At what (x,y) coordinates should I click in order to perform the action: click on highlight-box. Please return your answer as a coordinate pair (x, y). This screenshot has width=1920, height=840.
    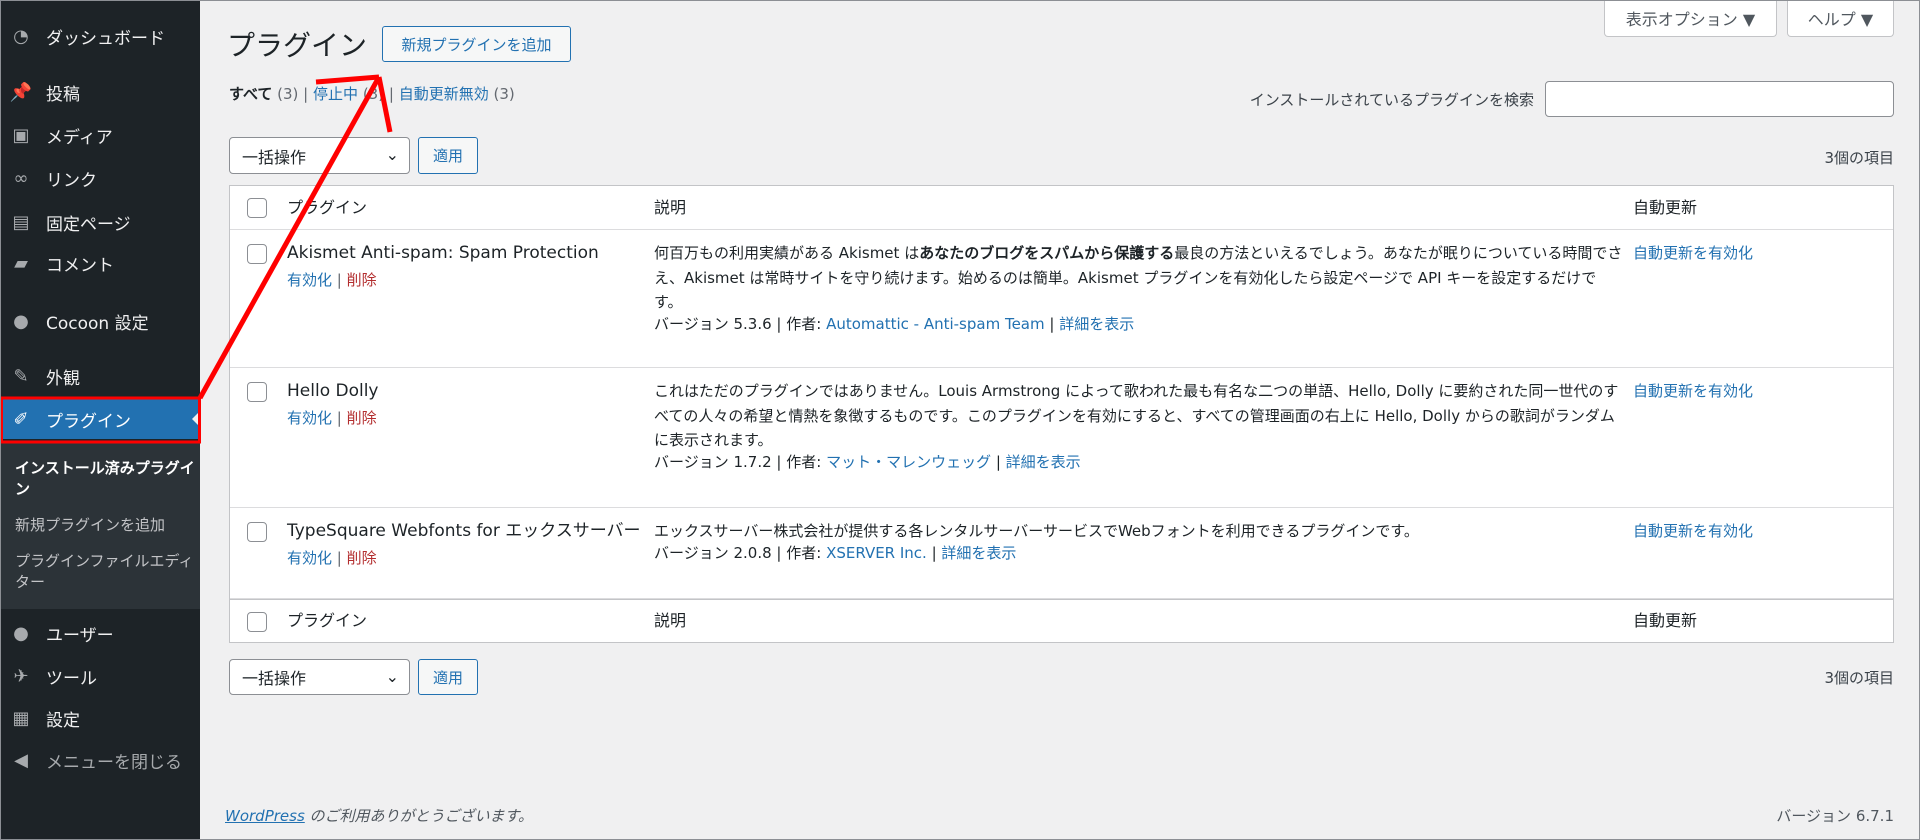
    Looking at the image, I should click on (100, 420).